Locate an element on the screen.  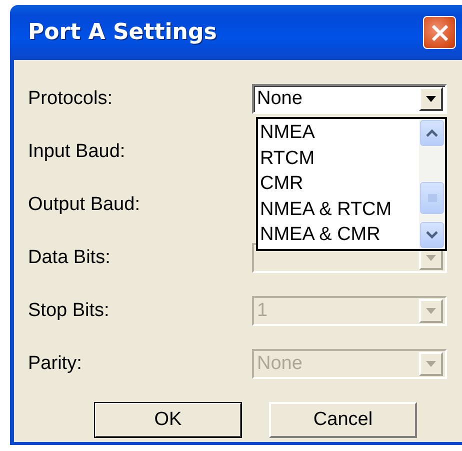
scroll-thumb is located at coordinates (432, 198).